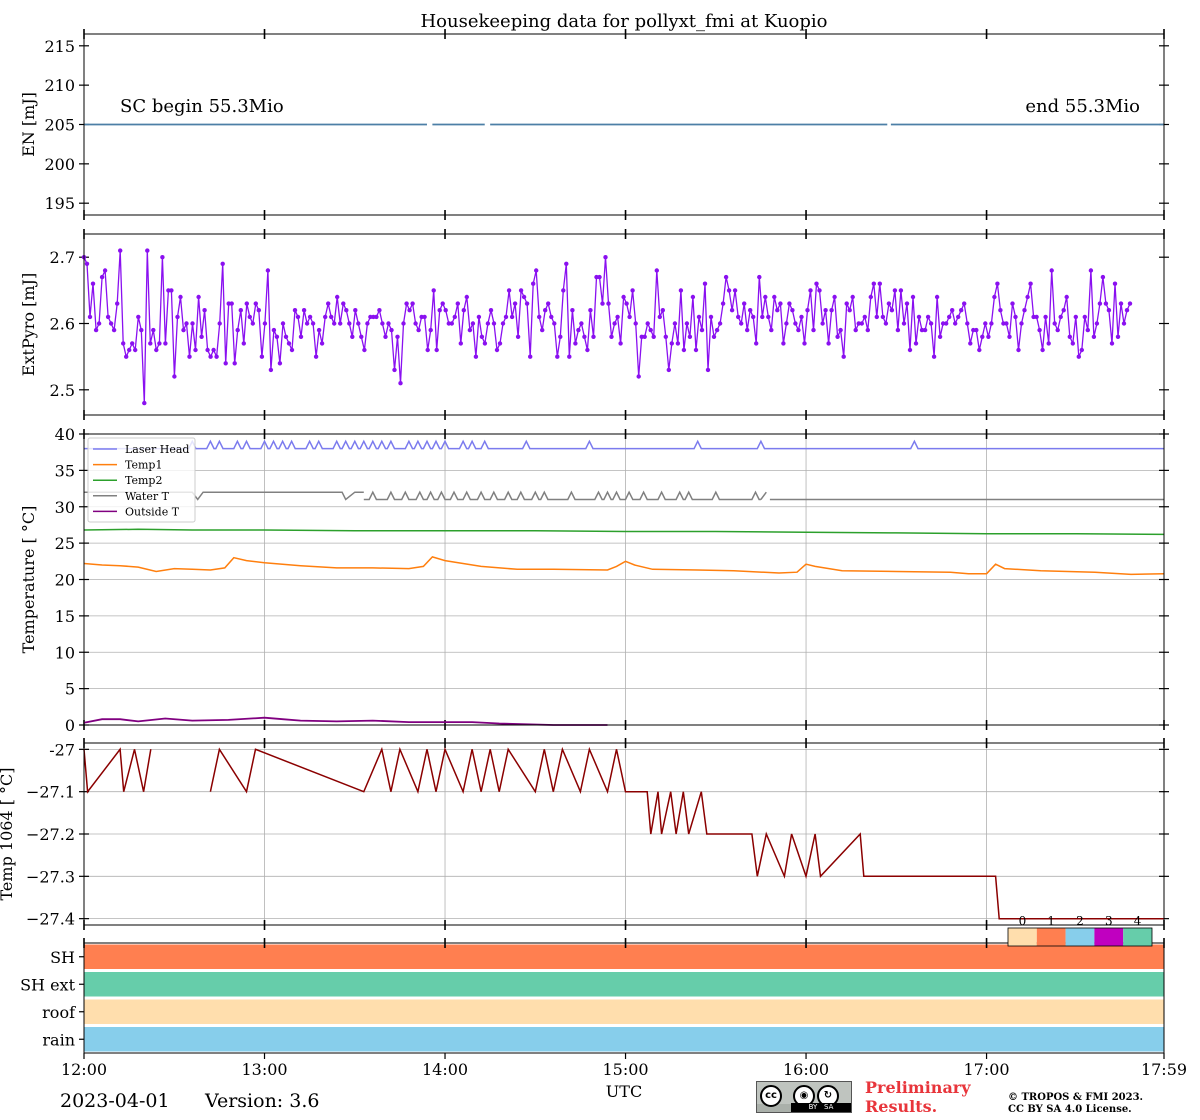  Describe the element at coordinates (28, 324) in the screenshot. I see `y-axis-label: ExtPyro [mJ]` at that location.